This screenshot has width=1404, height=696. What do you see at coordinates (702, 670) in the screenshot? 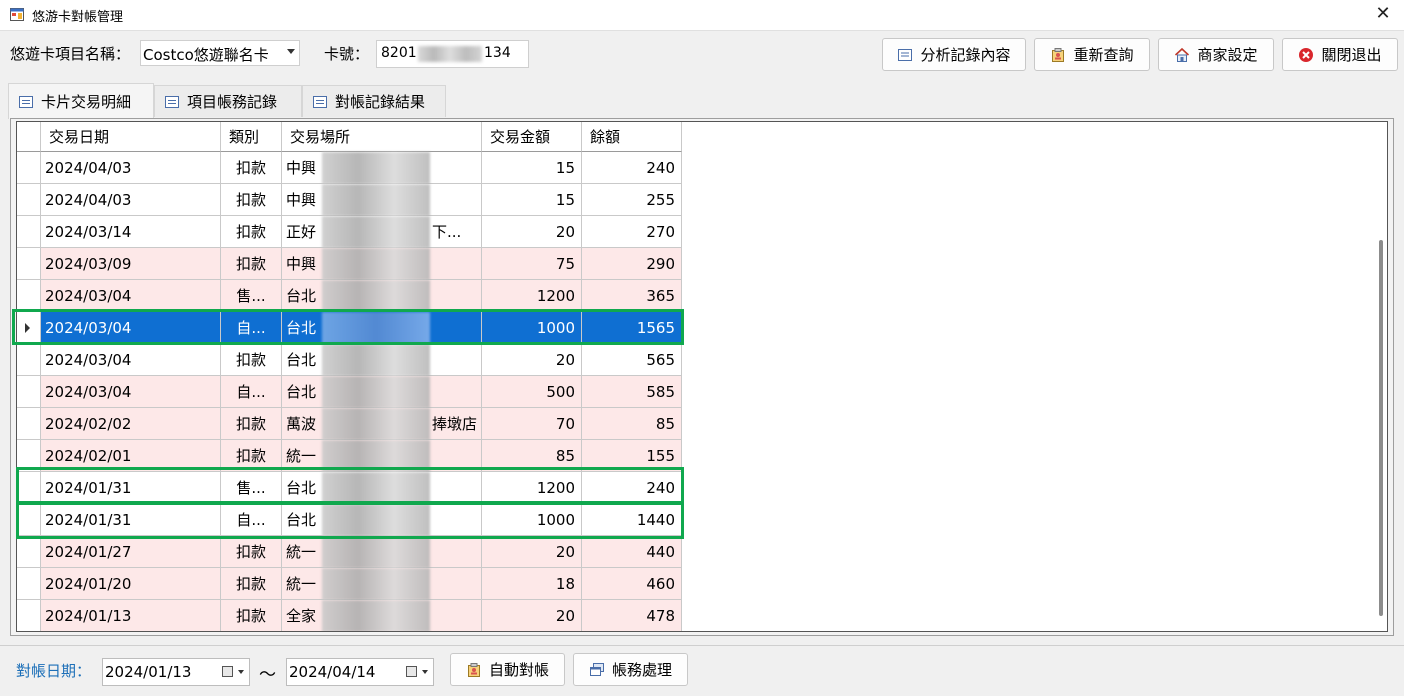
I see `bottom-toolbar: 對帳日期： 2024/01/13 ～ 2024/04/14 自動對帳 帳務處理` at bounding box center [702, 670].